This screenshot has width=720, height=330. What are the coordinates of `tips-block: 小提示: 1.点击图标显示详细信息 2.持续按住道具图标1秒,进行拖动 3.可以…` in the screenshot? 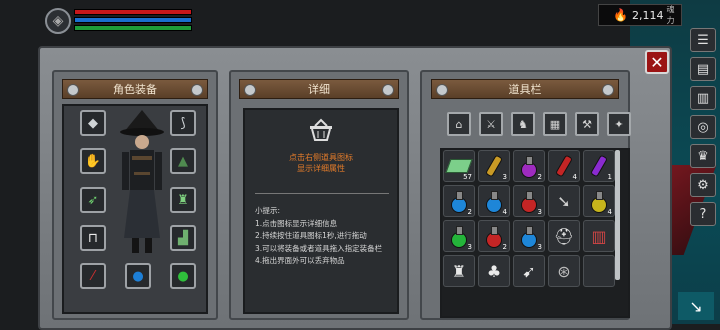 It's located at (318, 236).